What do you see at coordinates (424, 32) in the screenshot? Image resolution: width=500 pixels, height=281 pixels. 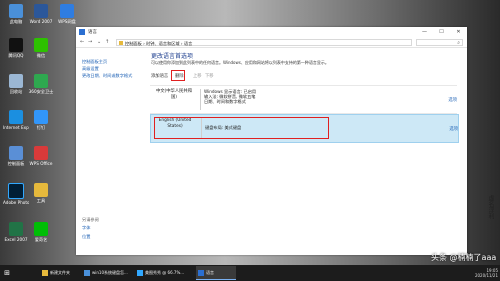 I see `minimize-button: —` at bounding box center [424, 32].